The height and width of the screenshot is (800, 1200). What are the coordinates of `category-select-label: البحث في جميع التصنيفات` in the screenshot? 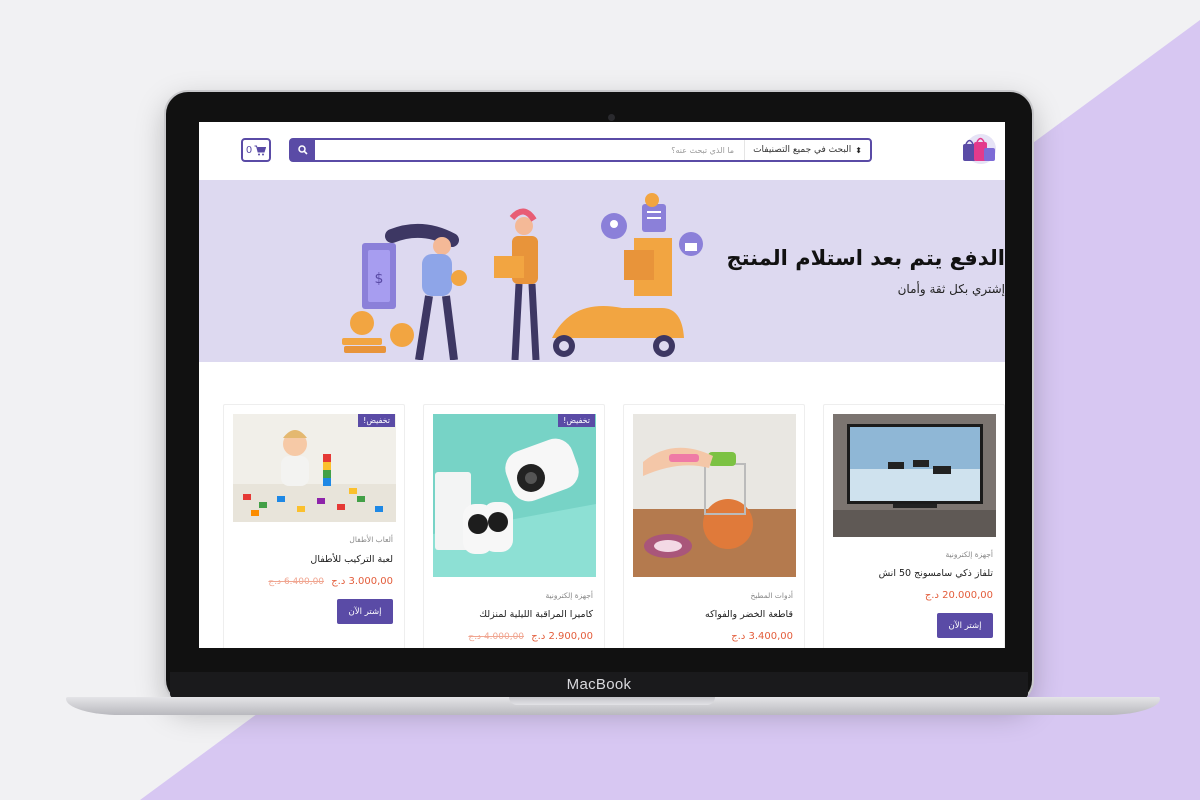 It's located at (802, 150).